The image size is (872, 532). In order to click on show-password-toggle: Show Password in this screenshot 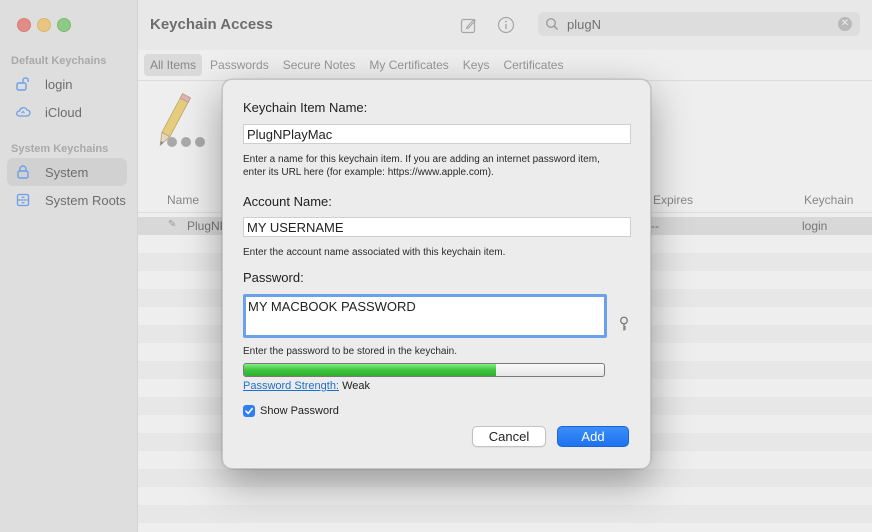, I will do `click(291, 411)`.